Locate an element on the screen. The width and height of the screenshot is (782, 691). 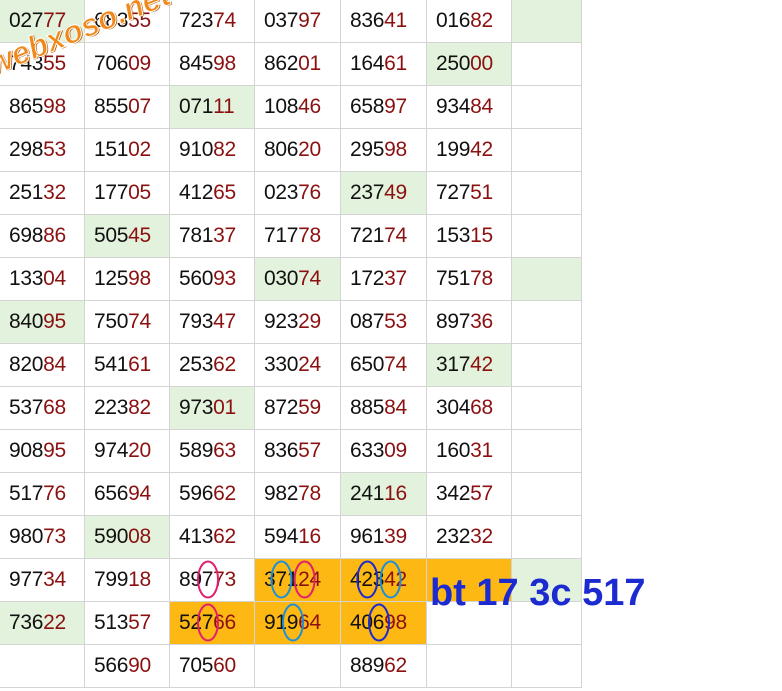
result-cell: 889 62 is located at coordinates (384, 666).